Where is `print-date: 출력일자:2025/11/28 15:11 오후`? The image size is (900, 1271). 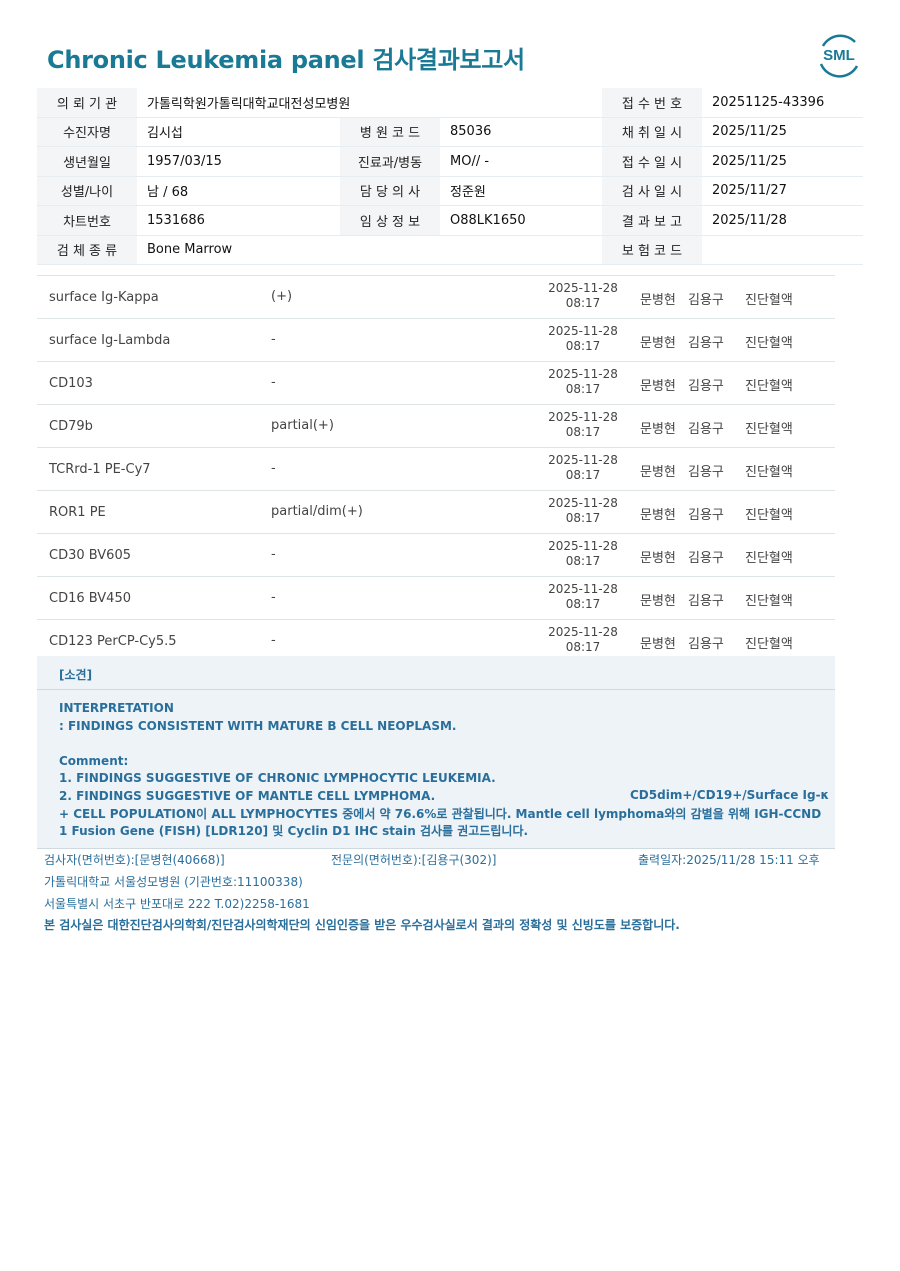 print-date: 출력일자:2025/11/28 15:11 오후 is located at coordinates (729, 860).